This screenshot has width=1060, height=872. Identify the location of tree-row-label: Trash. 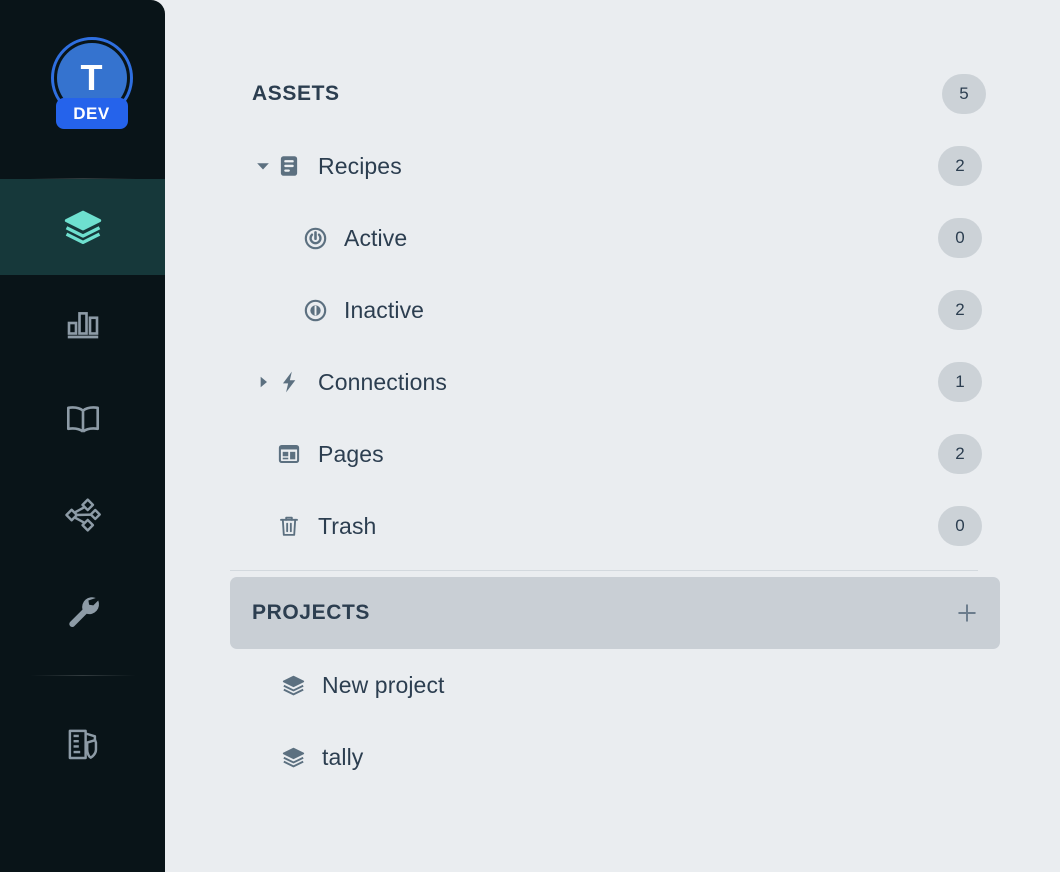
(347, 525).